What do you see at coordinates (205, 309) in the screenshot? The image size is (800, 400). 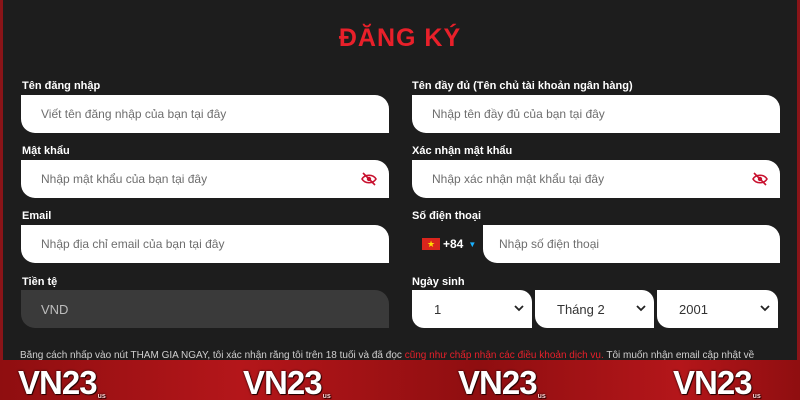 I see `currency-field: VND` at bounding box center [205, 309].